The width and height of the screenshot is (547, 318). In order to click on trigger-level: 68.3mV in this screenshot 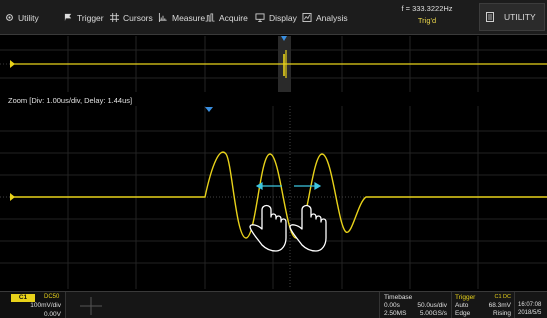, I will do `click(499, 305)`.